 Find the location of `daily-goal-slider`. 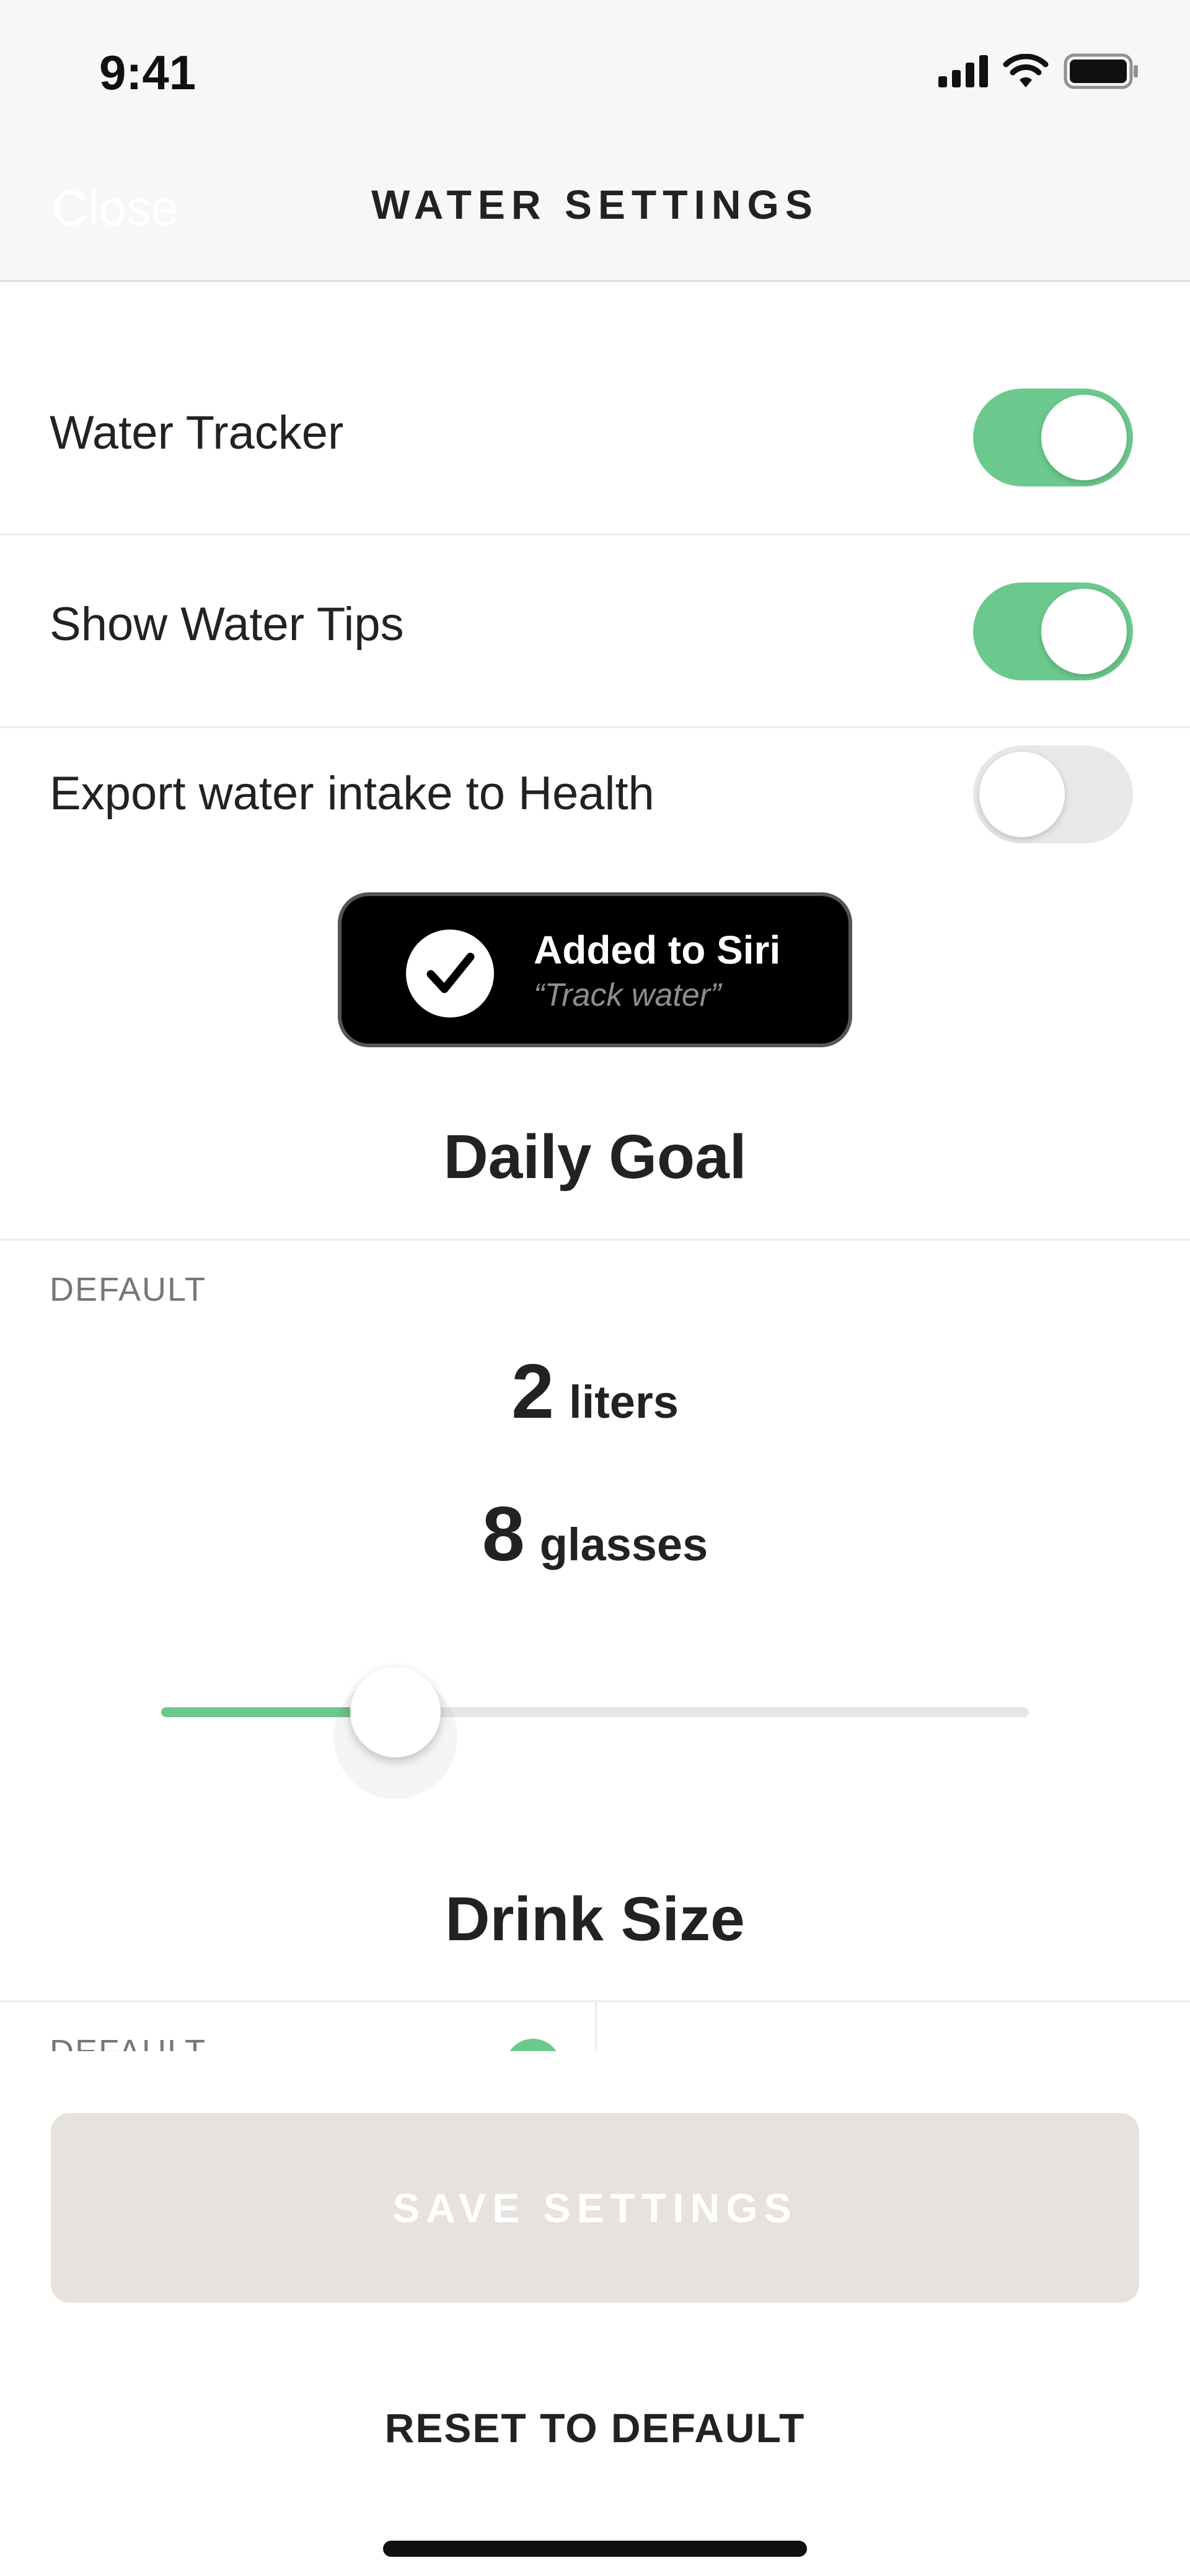

daily-goal-slider is located at coordinates (595, 1733).